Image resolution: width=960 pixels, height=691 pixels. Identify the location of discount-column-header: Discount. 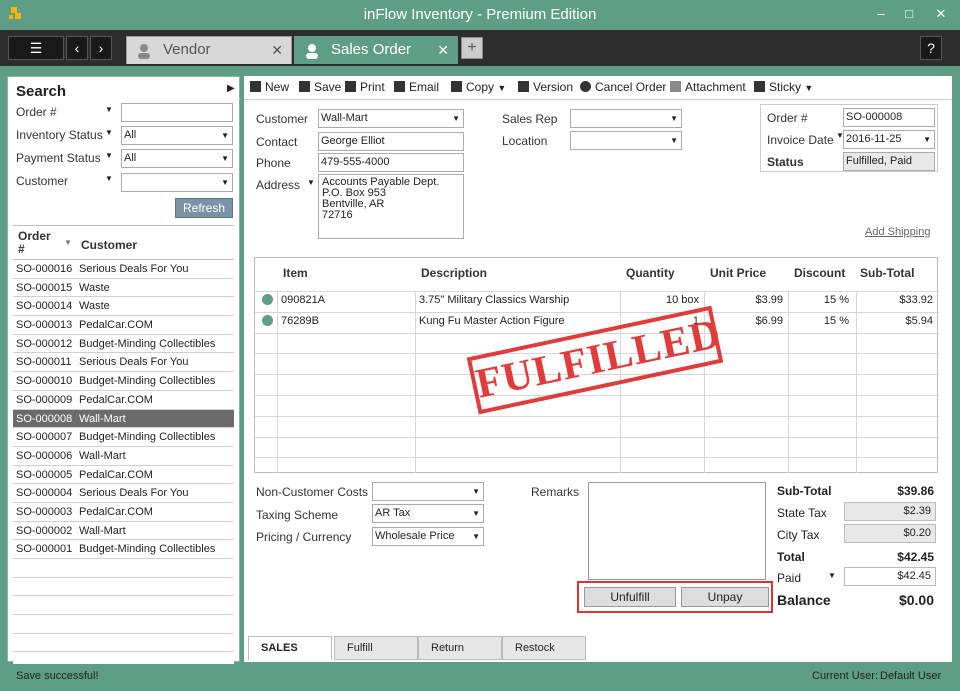
(819, 273).